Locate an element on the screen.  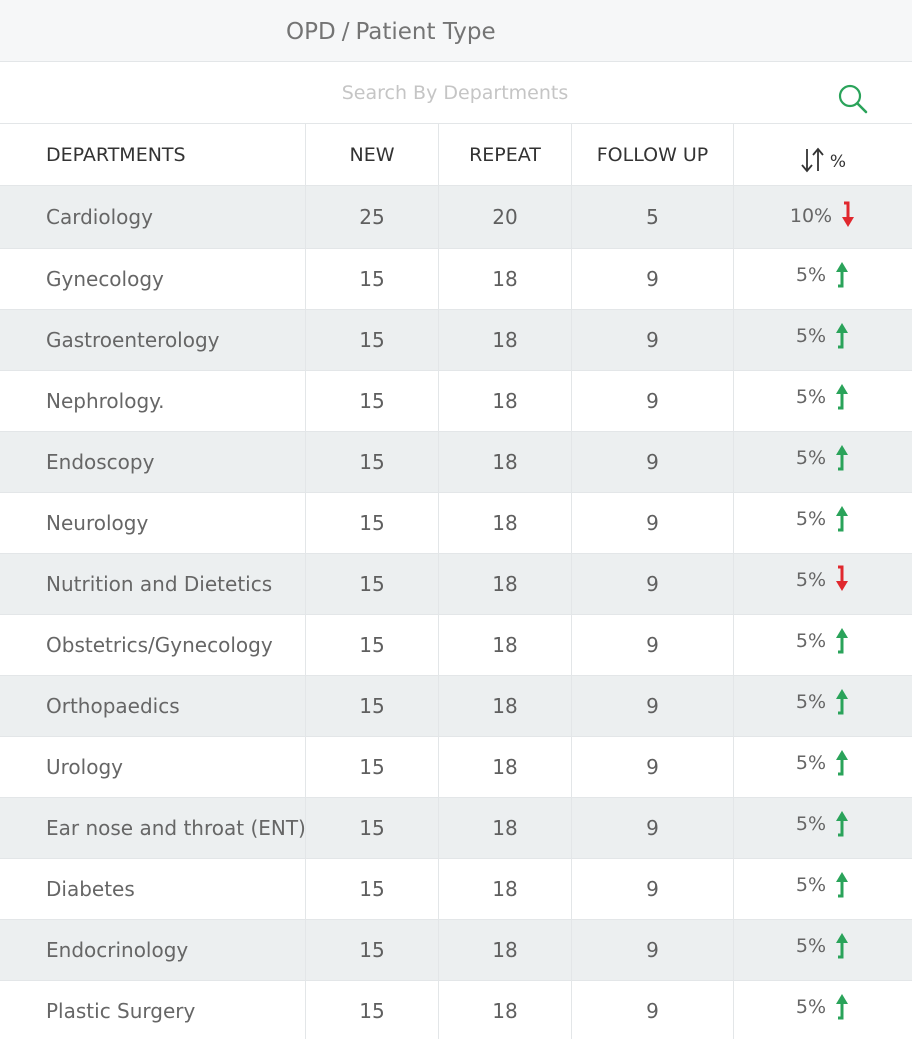
breadcrumb-item-opd: OPD is located at coordinates (311, 32).